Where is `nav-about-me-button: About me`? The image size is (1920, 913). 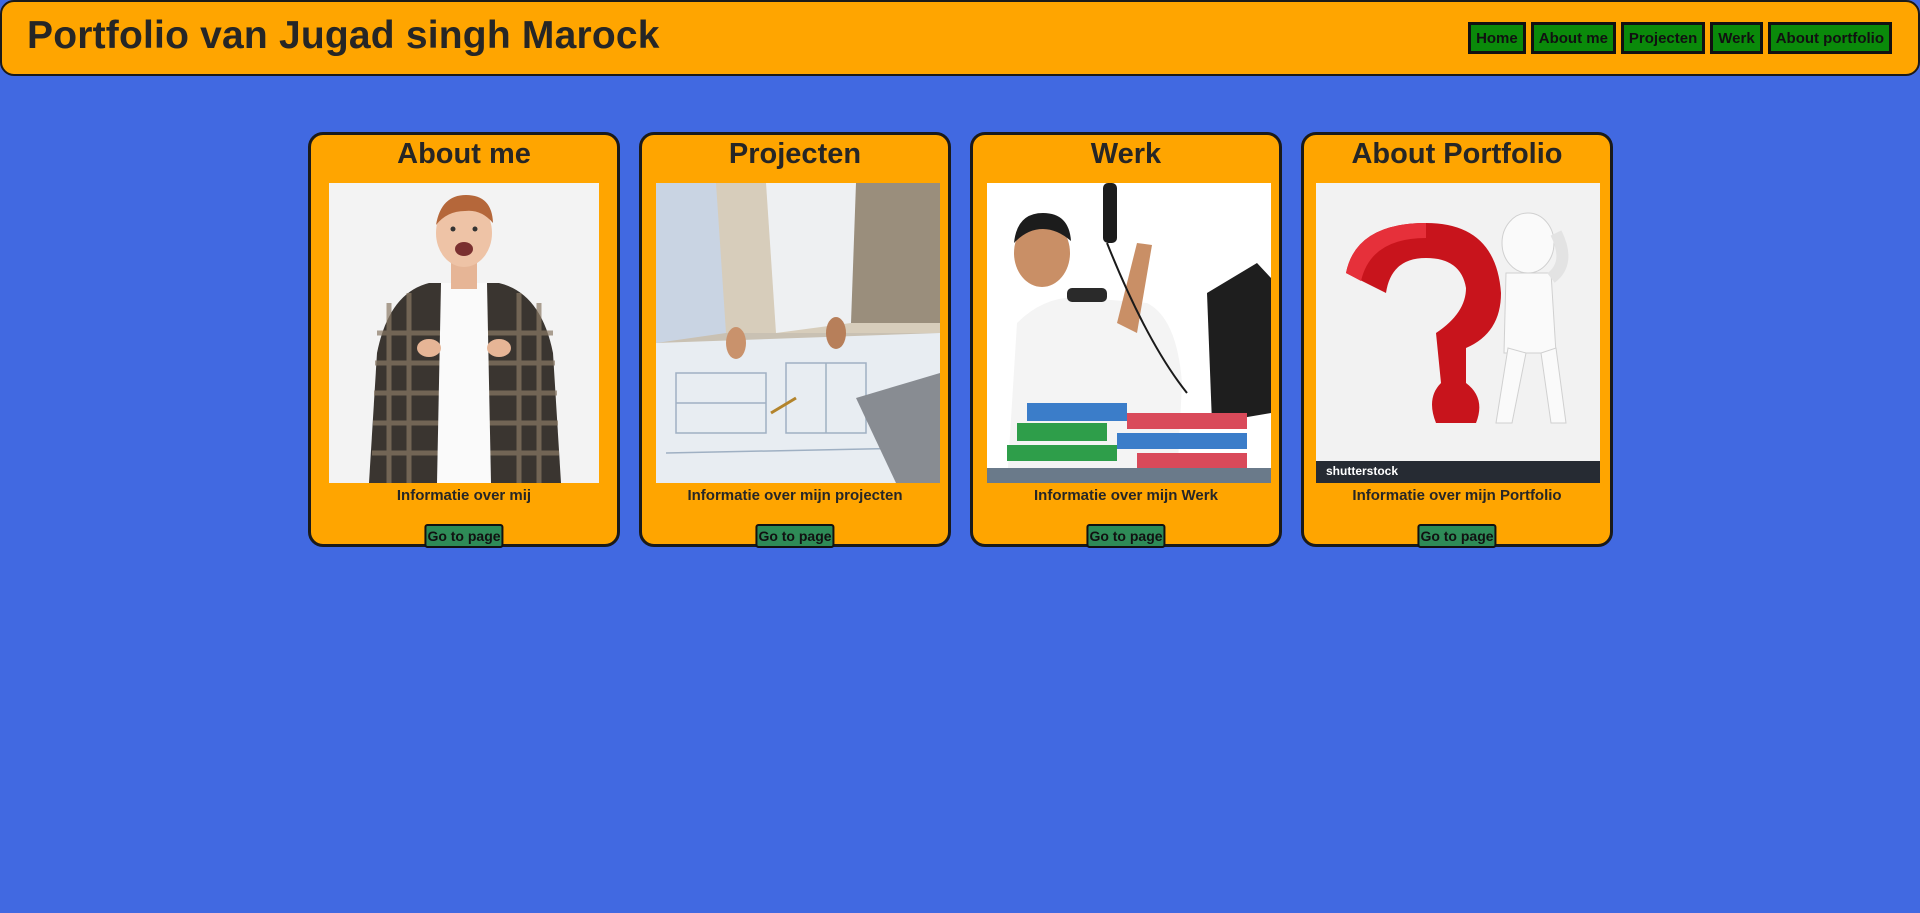 nav-about-me-button: About me is located at coordinates (1573, 38).